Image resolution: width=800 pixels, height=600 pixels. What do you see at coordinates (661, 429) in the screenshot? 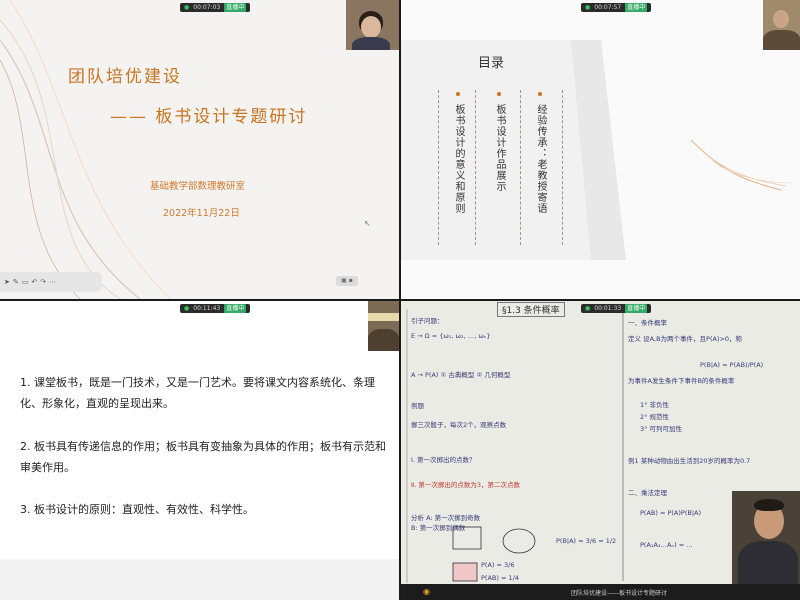
I see `board-line-right-7: 3° 可列可加性` at bounding box center [661, 429].